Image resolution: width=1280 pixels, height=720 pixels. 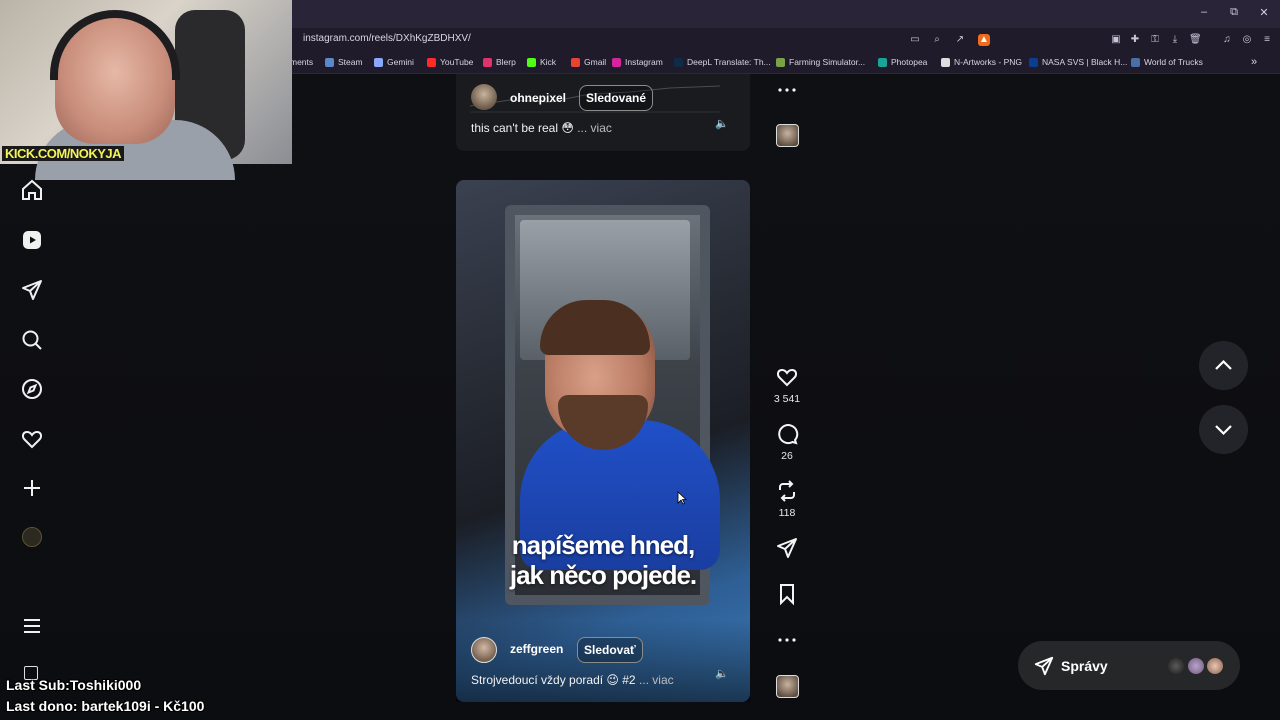 I want to click on reels-icon, so click(x=32, y=240).